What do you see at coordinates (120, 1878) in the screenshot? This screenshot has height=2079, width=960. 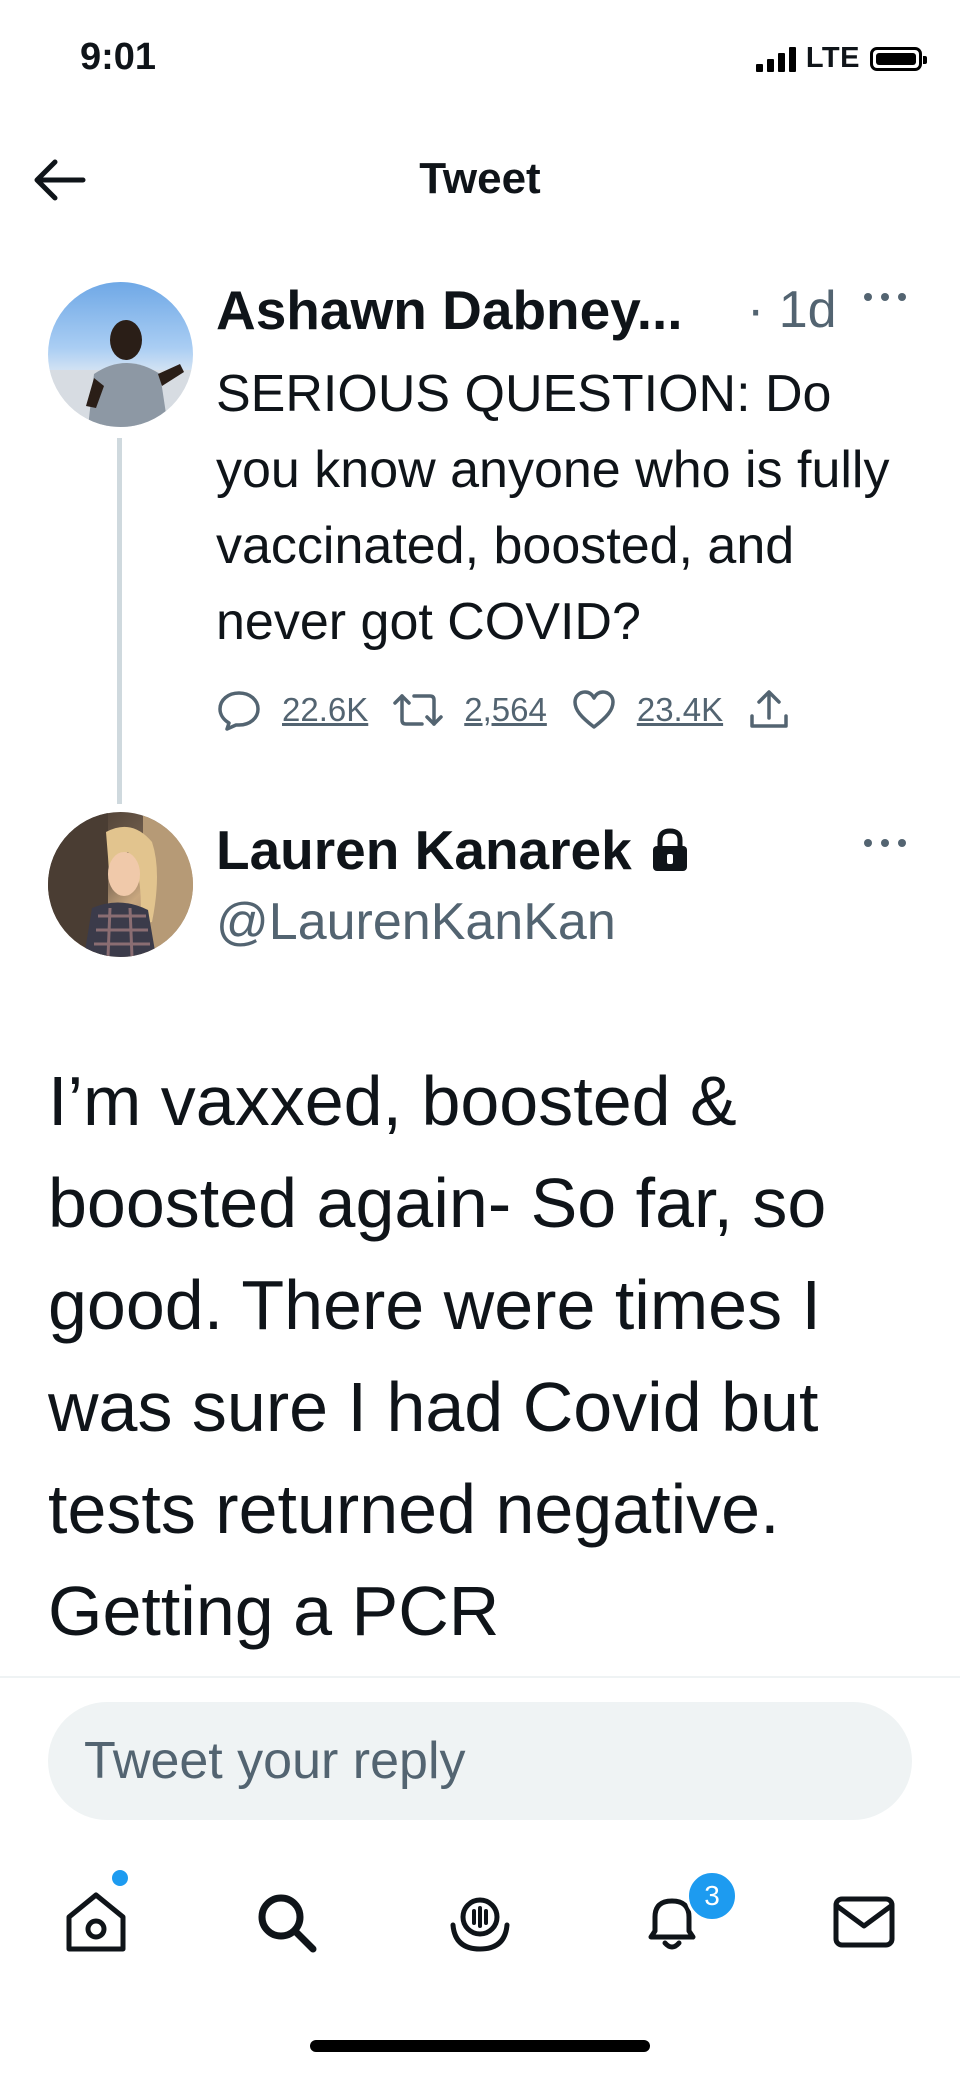 I see `home-unread-dot` at bounding box center [120, 1878].